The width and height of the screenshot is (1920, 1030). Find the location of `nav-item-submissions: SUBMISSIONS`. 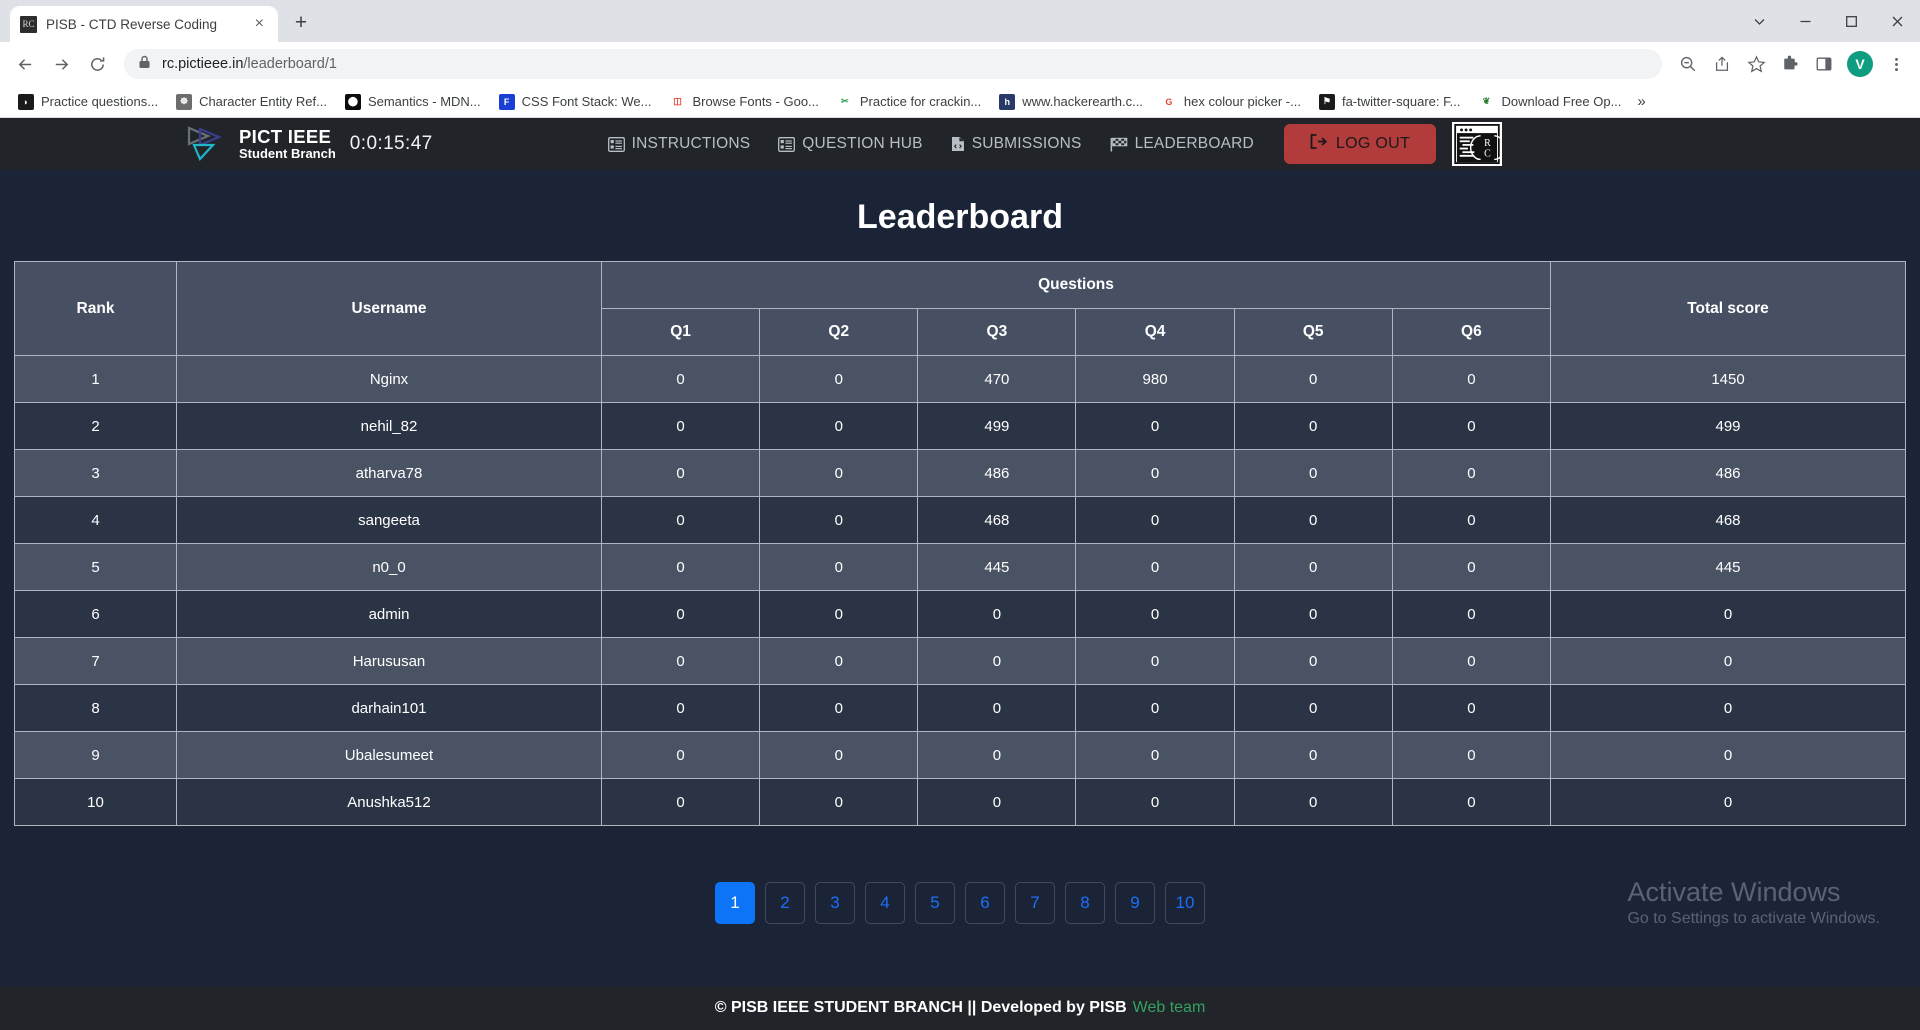

nav-item-submissions: SUBMISSIONS is located at coordinates (1016, 144).